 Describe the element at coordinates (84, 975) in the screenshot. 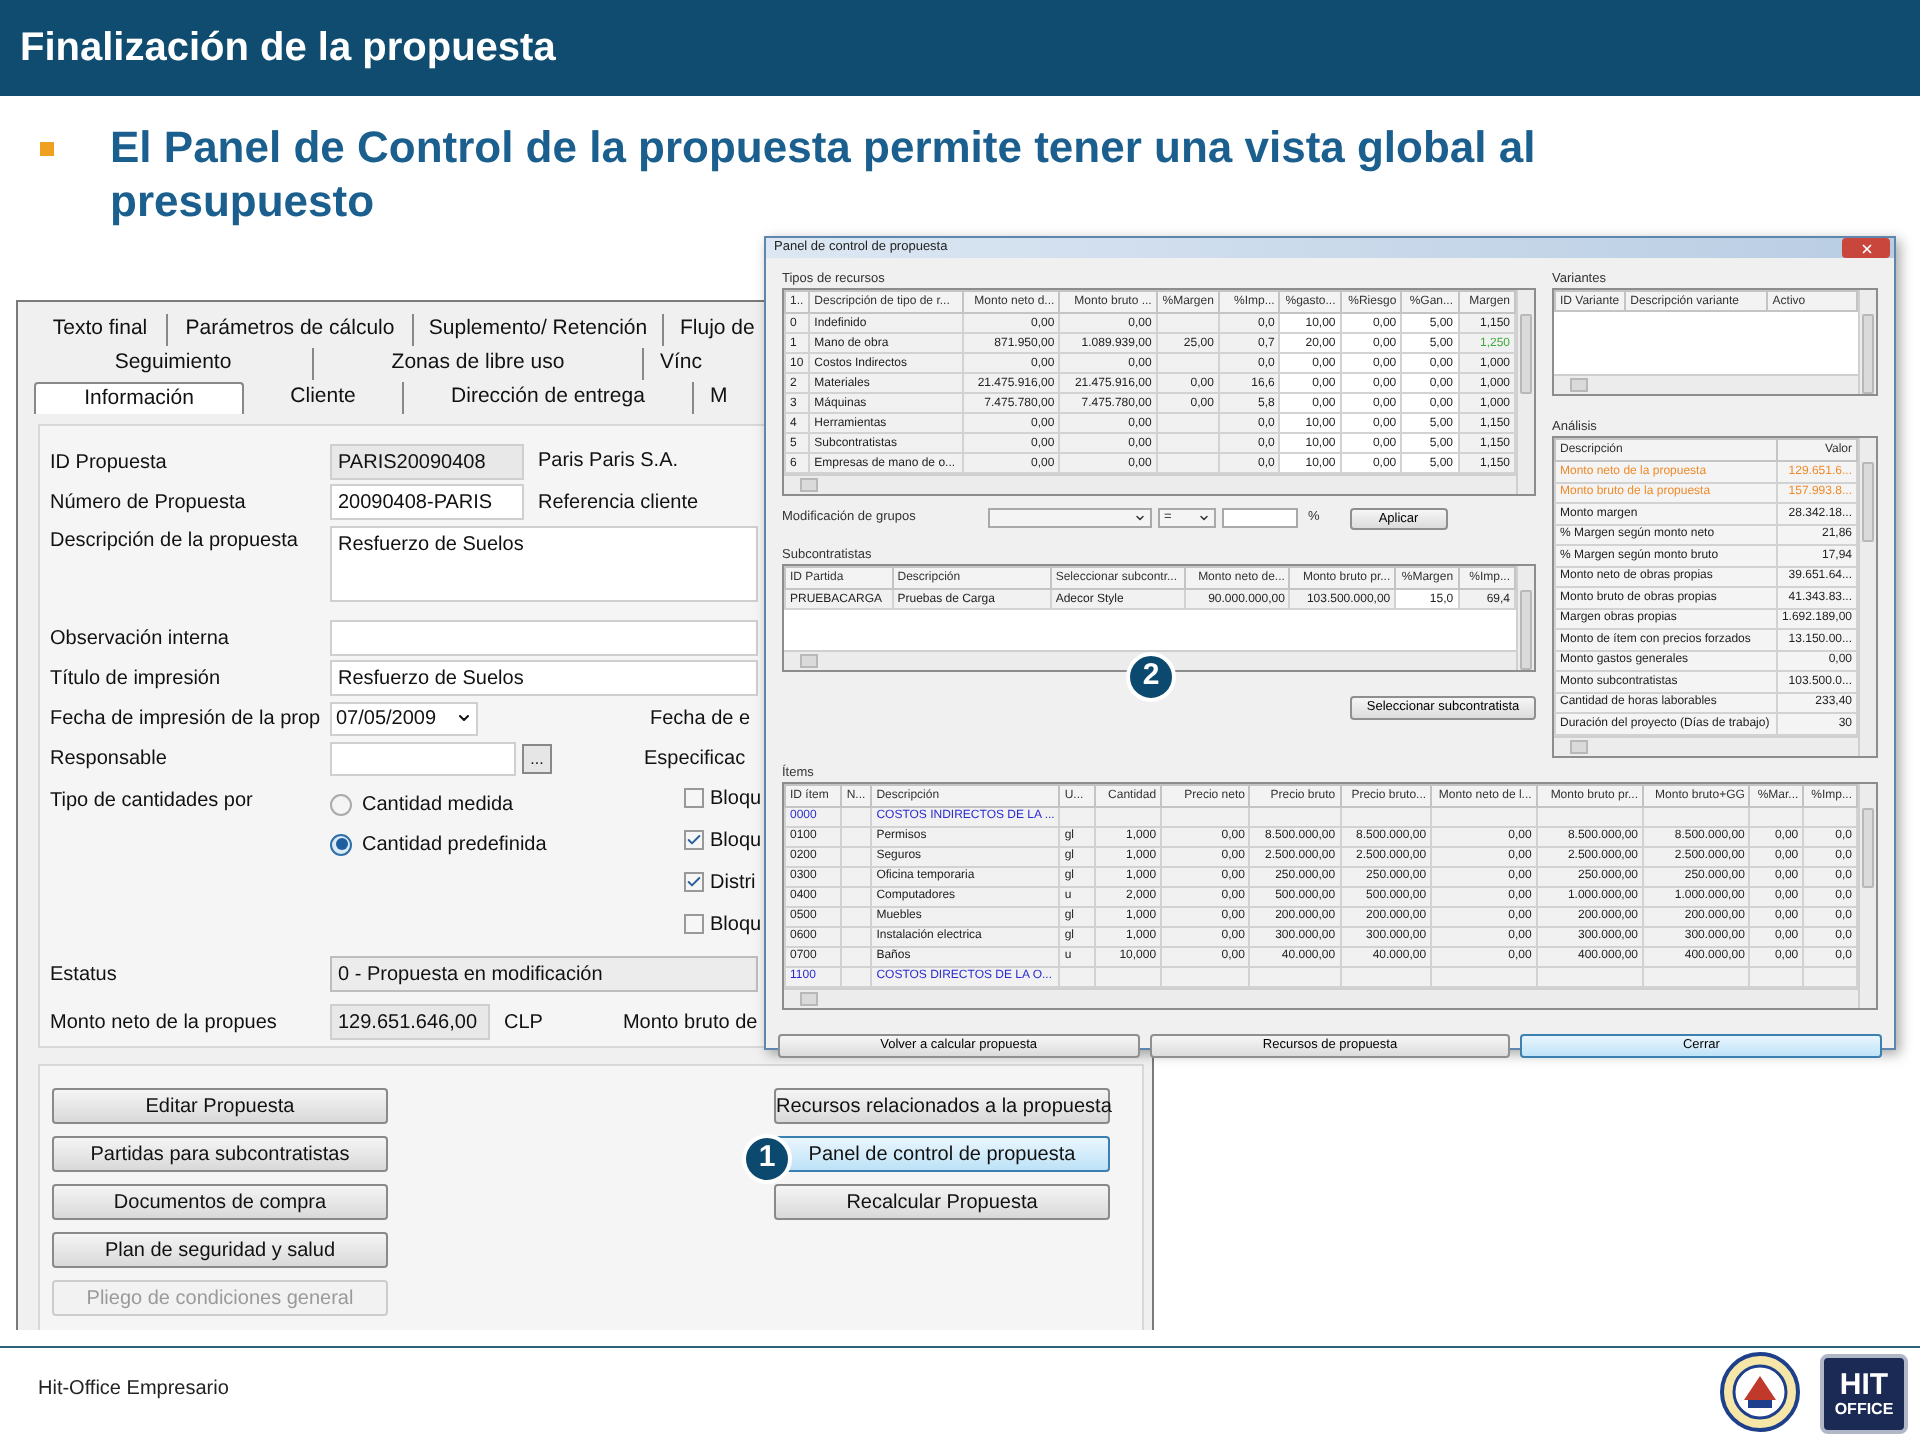

I see `field-label: Estatus` at that location.